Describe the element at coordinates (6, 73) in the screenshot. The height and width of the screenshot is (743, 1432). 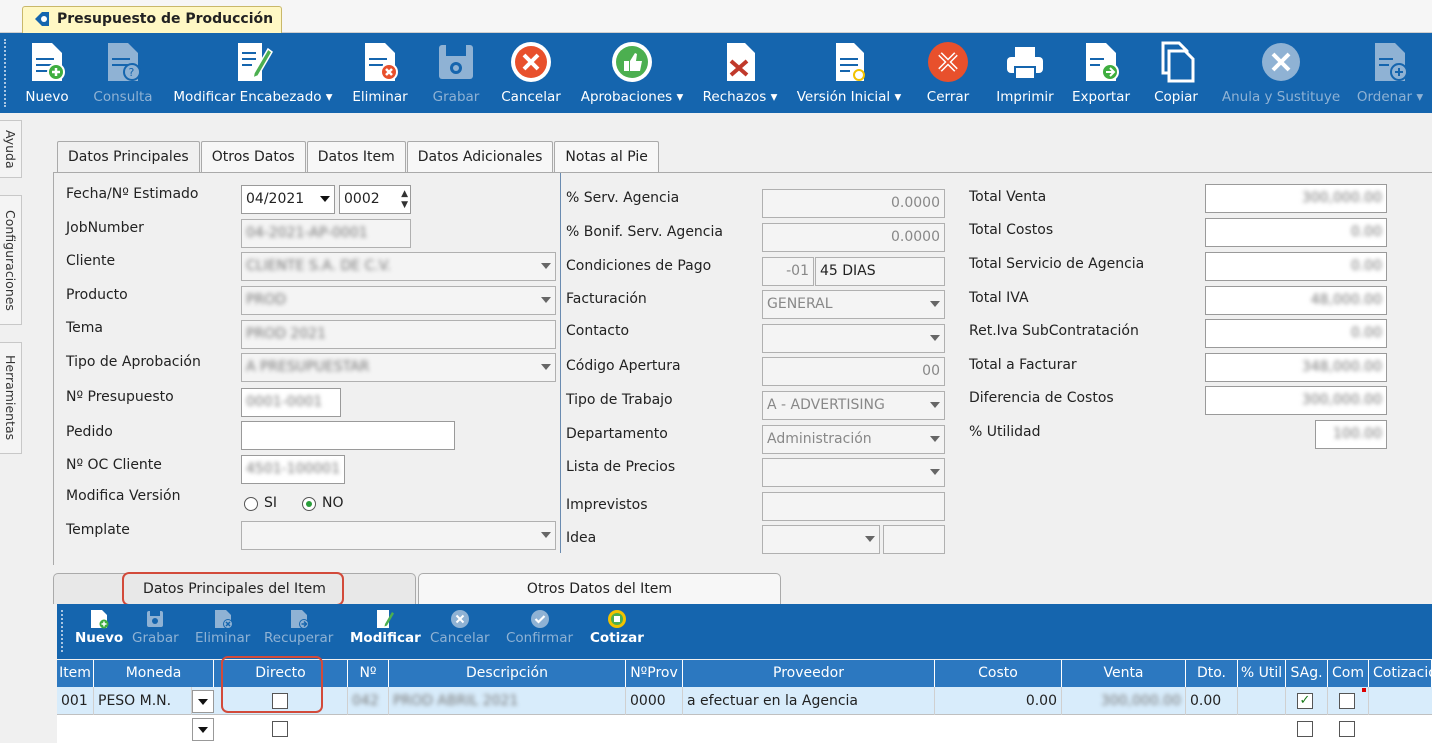
I see `toolbar-grip` at that location.